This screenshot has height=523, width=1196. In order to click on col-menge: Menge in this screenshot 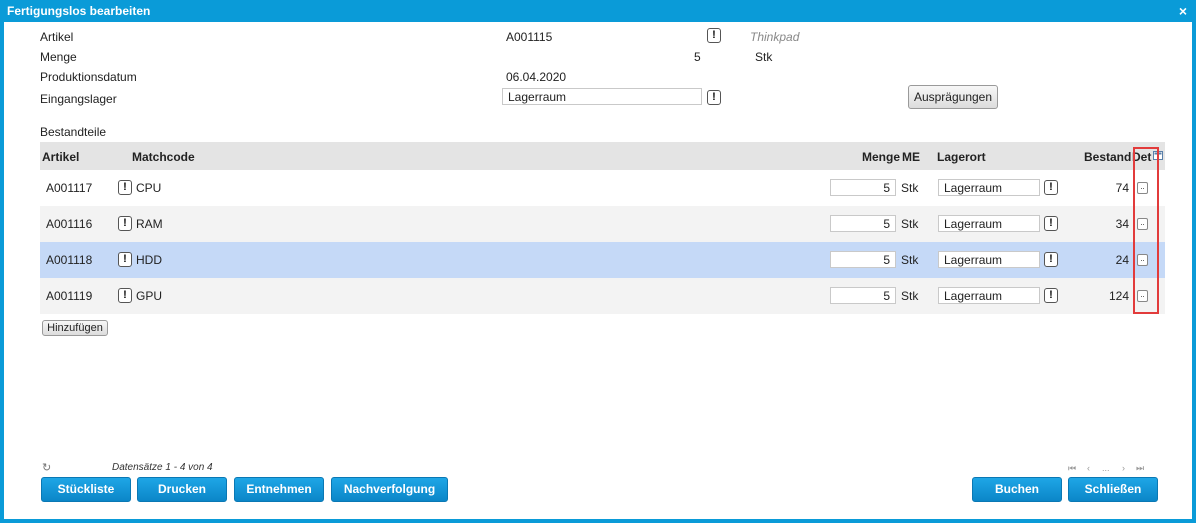, I will do `click(881, 157)`.